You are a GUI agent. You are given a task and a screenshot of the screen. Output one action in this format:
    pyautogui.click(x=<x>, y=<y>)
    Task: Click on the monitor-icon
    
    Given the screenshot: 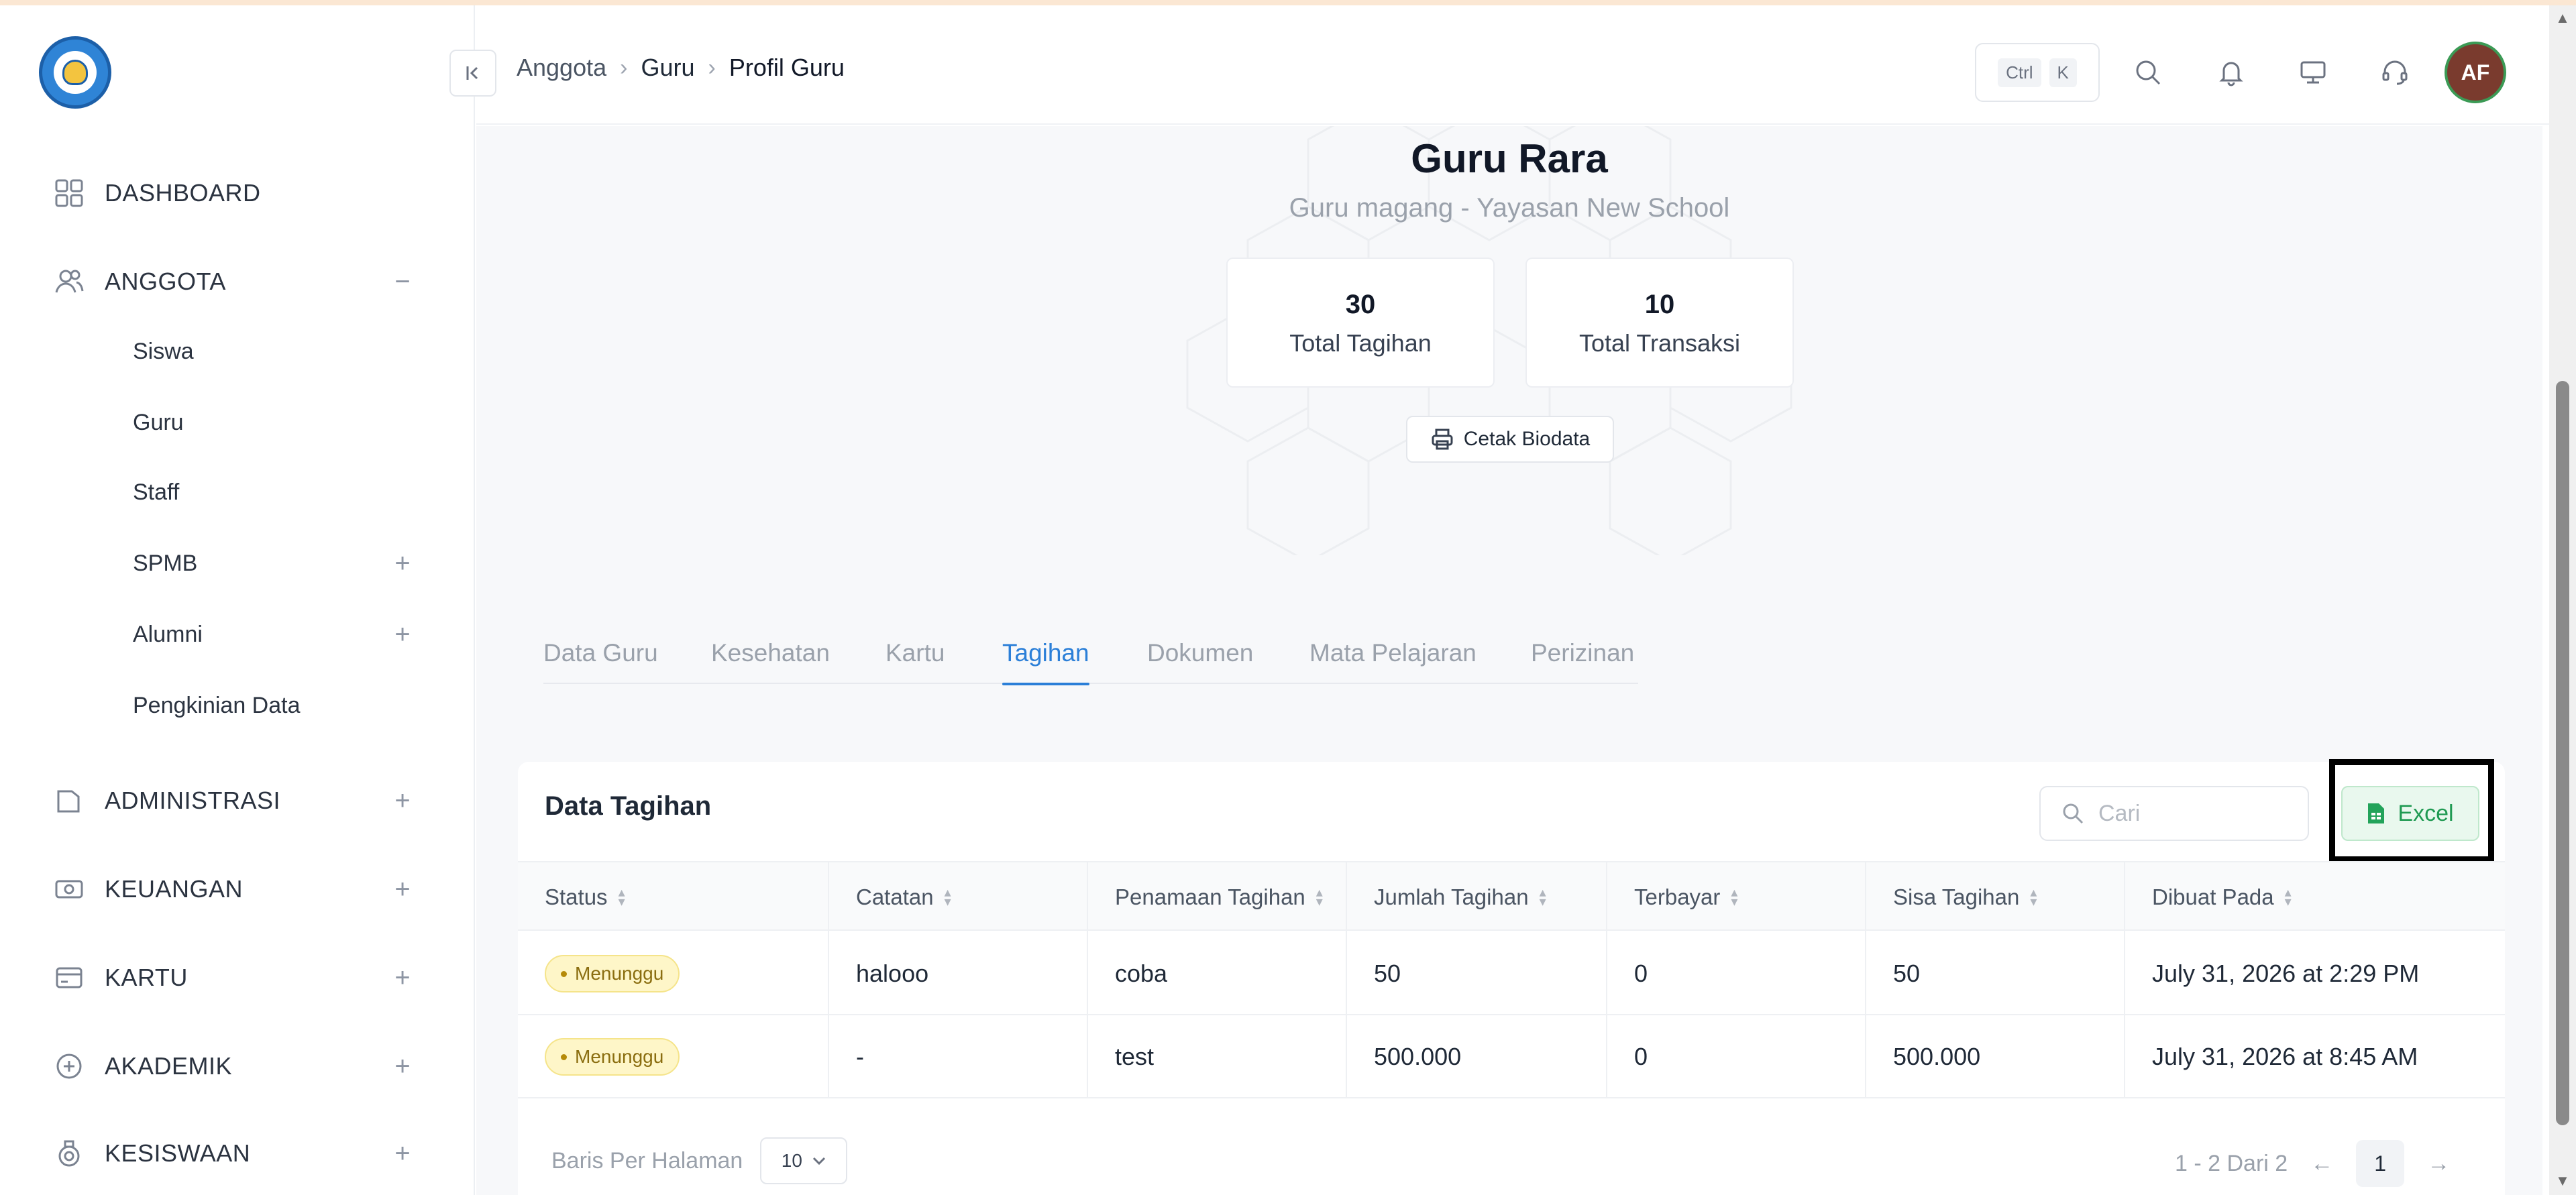 What is the action you would take?
    pyautogui.click(x=2313, y=72)
    